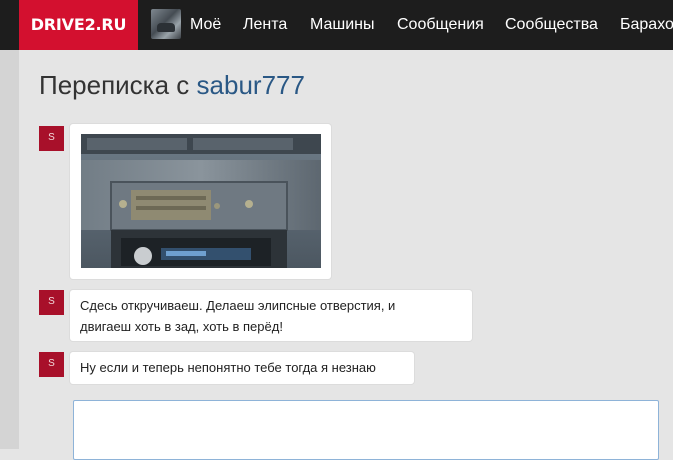 This screenshot has width=673, height=460. What do you see at coordinates (366, 430) in the screenshot?
I see `reply-textarea` at bounding box center [366, 430].